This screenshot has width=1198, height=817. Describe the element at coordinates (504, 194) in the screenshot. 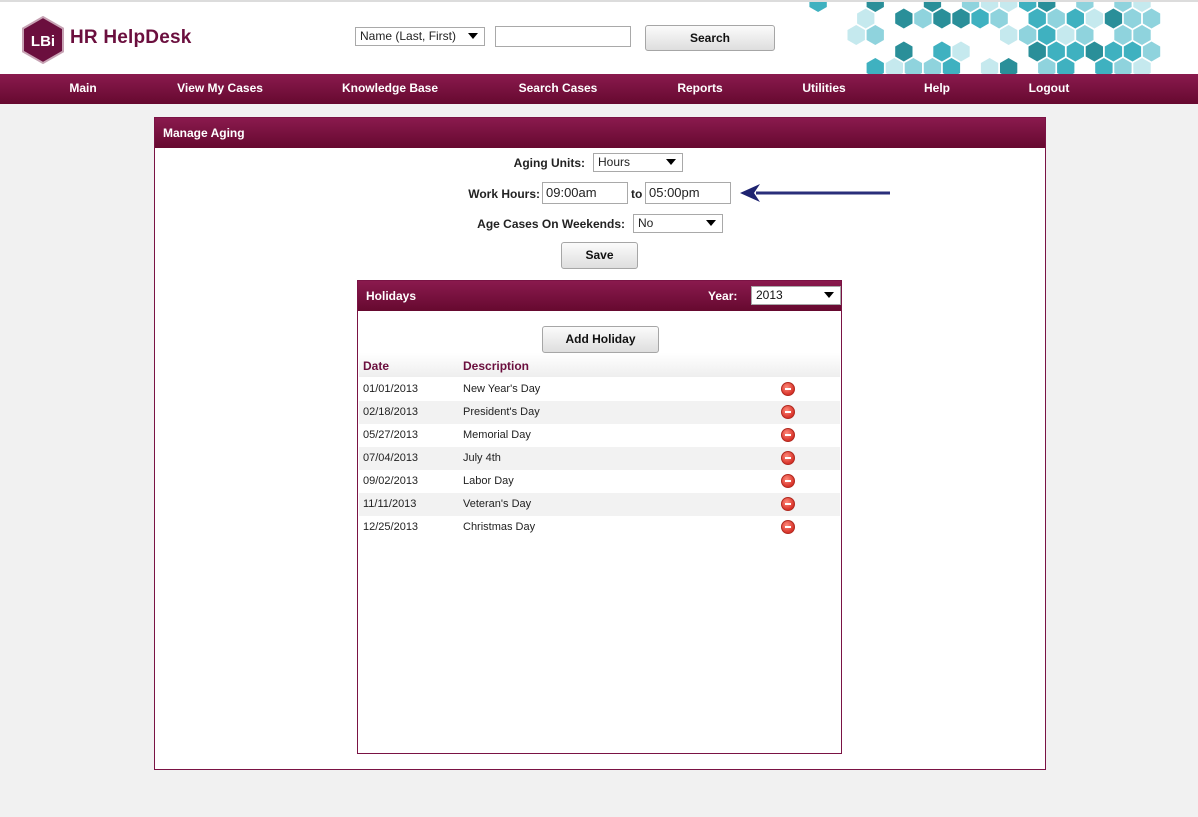

I see `work-hours-label: Work Hours:` at that location.